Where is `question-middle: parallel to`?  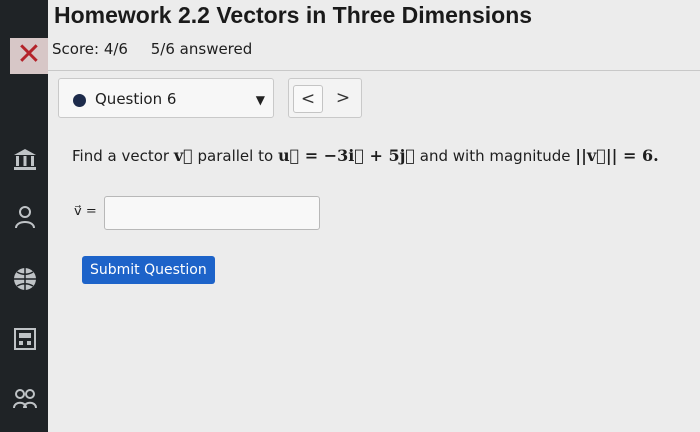
question-middle: parallel to is located at coordinates (235, 156).